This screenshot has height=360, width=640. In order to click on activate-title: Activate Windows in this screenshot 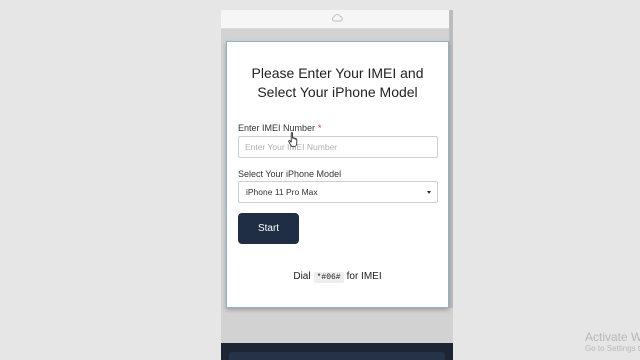, I will do `click(612, 337)`.